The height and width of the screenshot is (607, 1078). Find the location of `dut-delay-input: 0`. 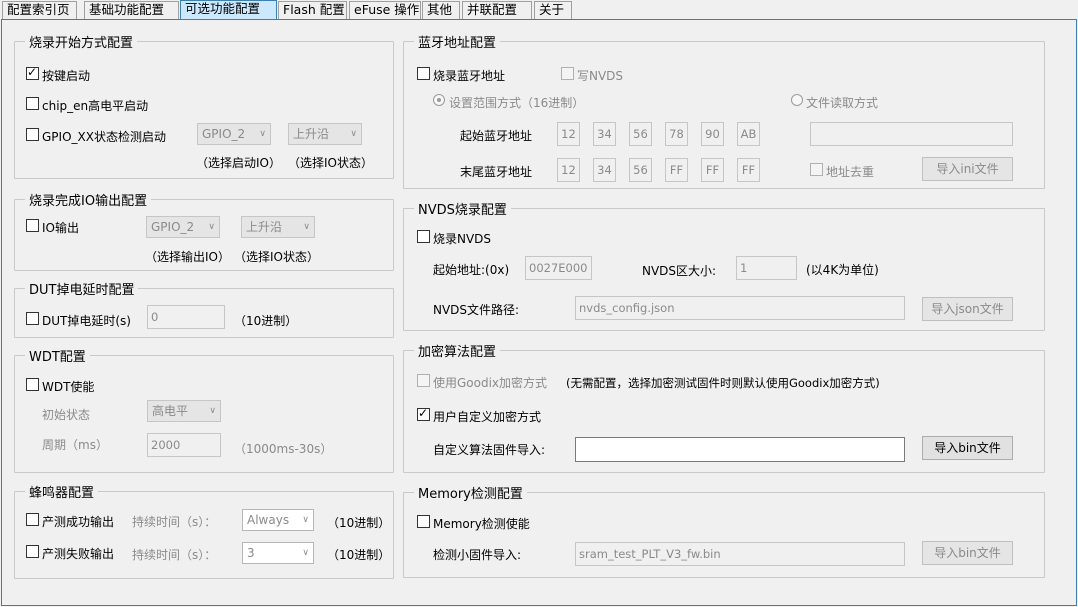

dut-delay-input: 0 is located at coordinates (186, 317).